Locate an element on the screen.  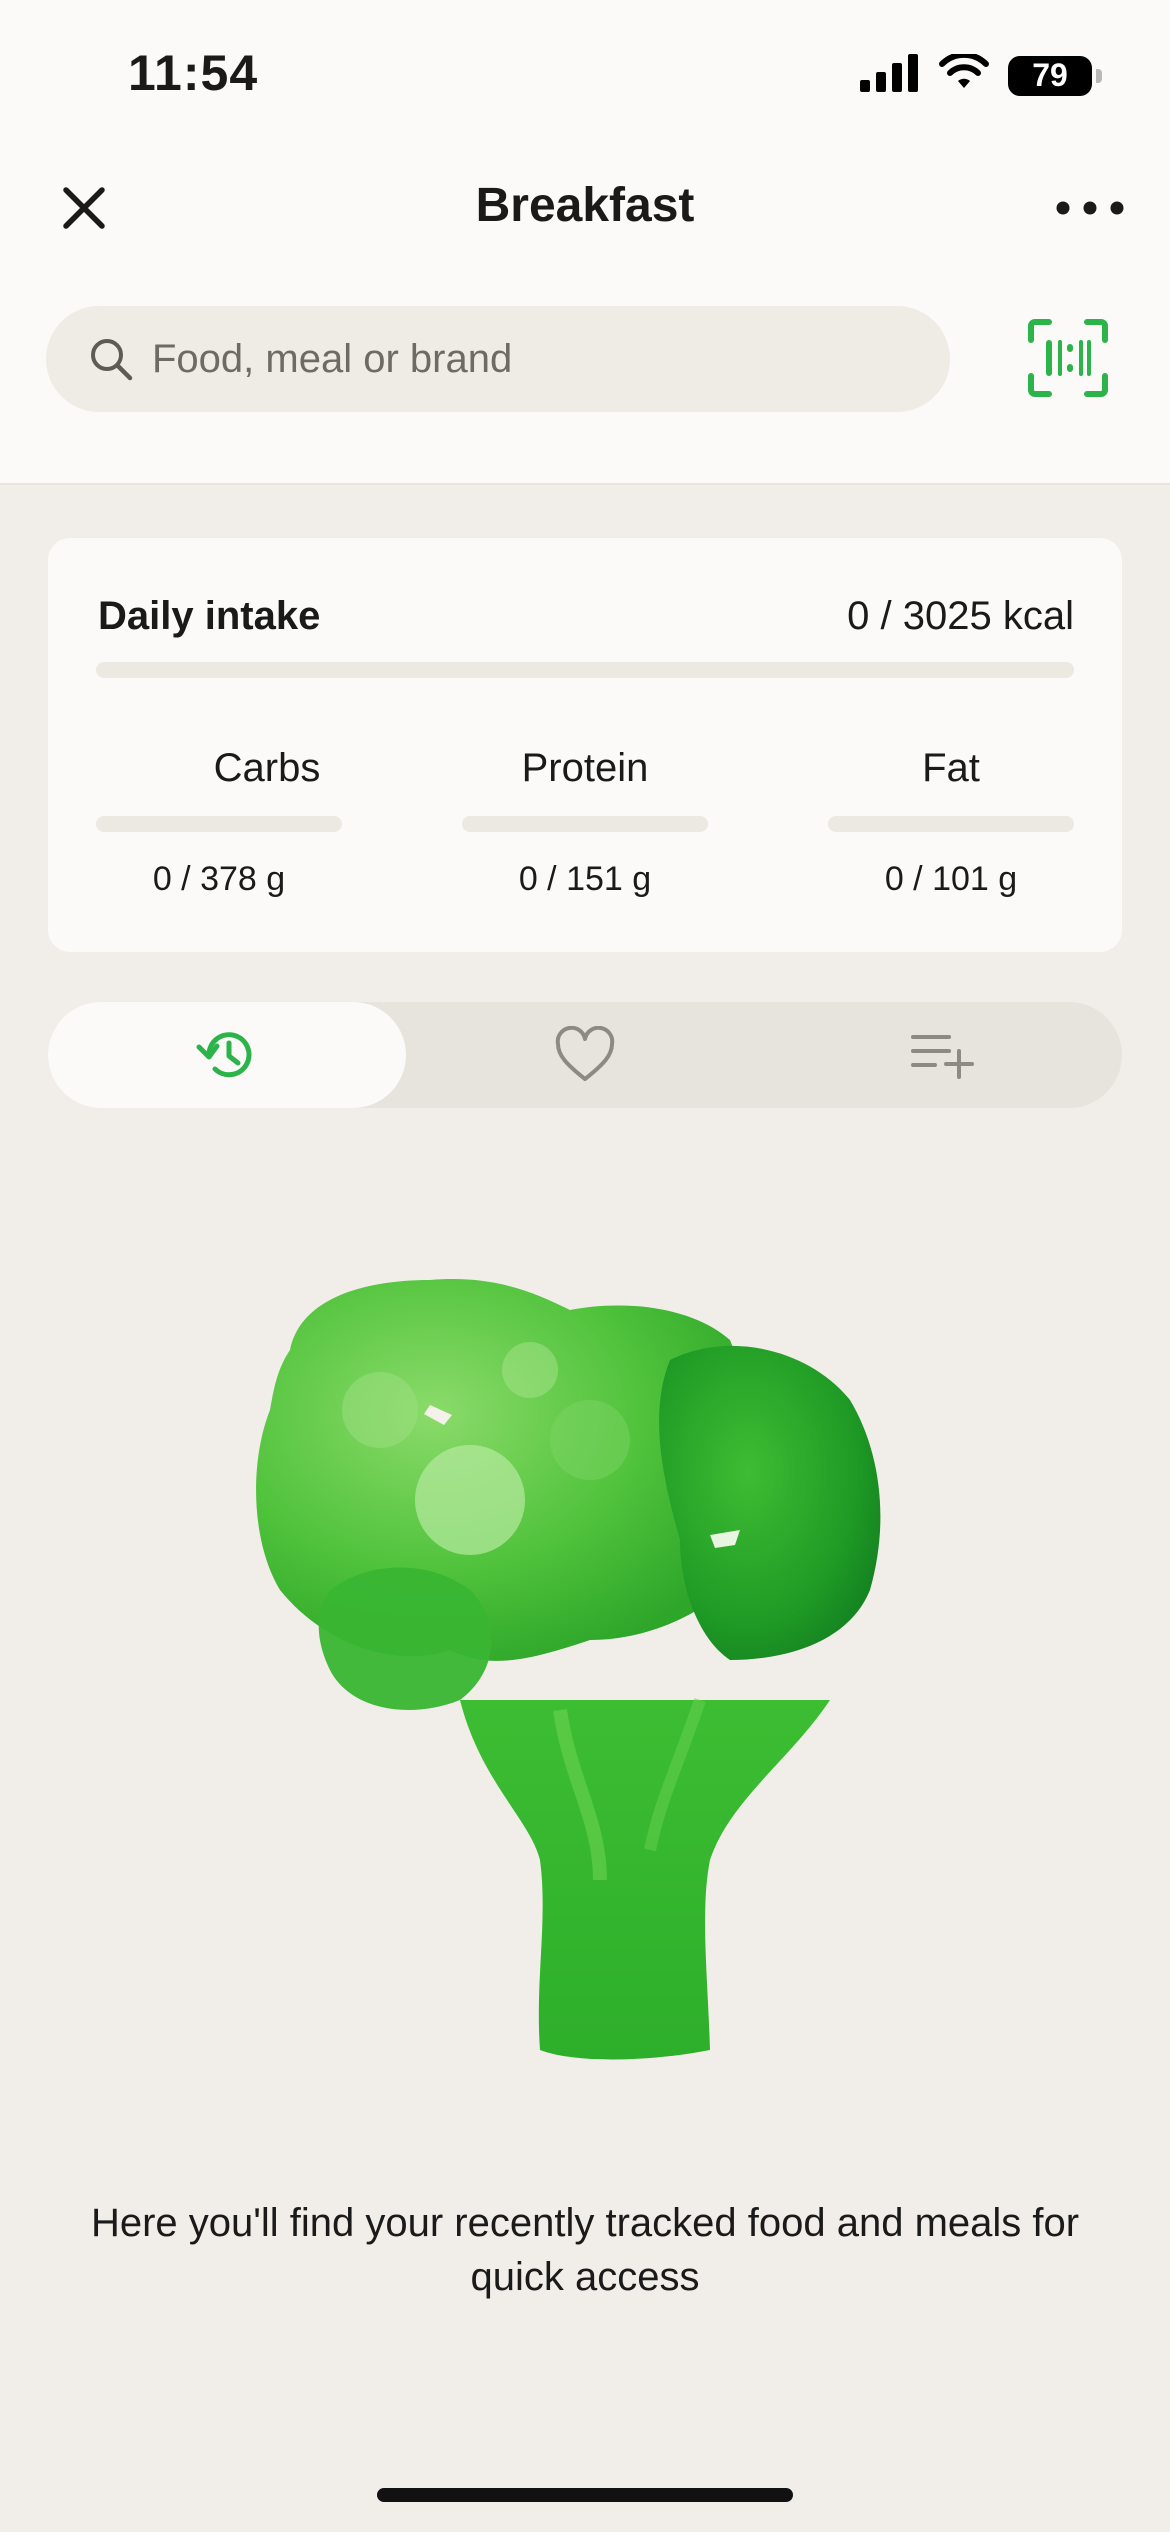
search-bar is located at coordinates (498, 359).